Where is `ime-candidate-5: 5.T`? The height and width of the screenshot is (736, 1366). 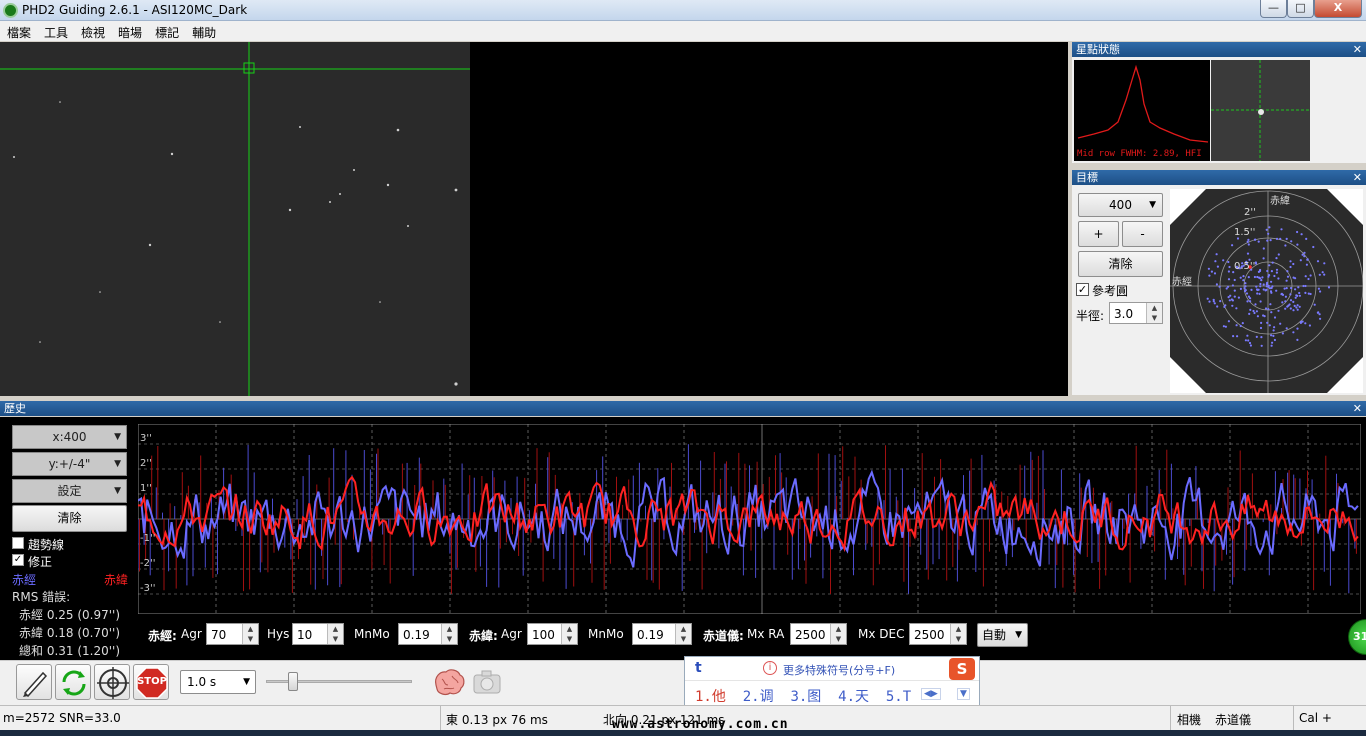
ime-candidate-5: 5.T is located at coordinates (898, 697).